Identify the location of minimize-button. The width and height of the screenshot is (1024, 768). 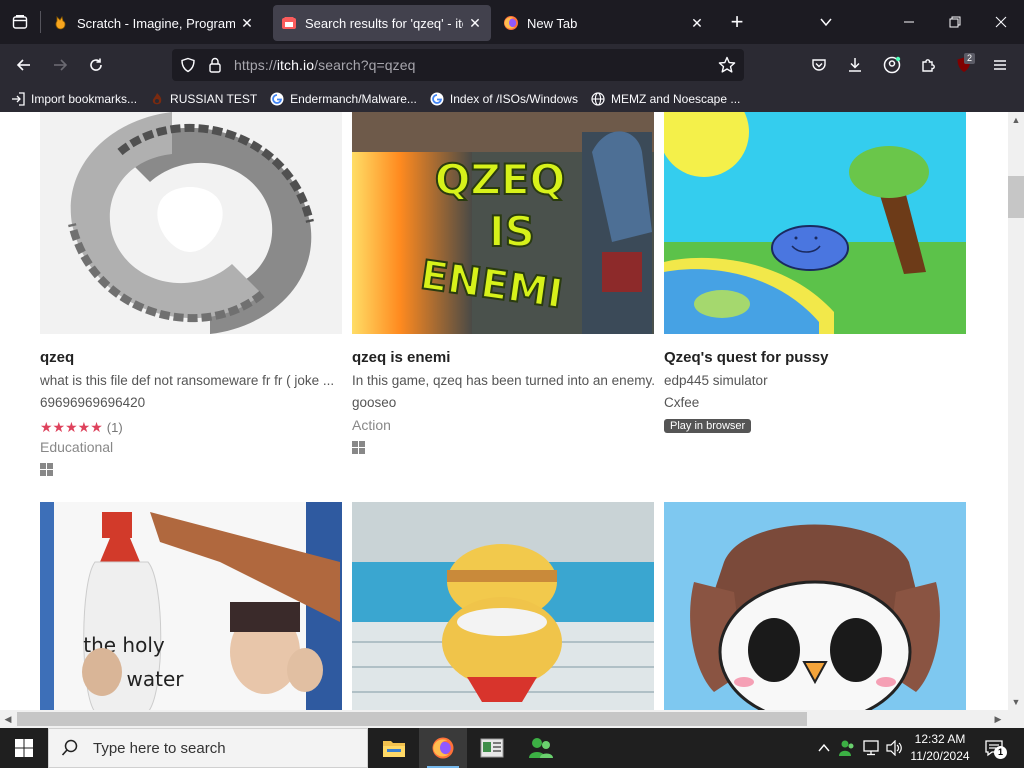
(909, 22).